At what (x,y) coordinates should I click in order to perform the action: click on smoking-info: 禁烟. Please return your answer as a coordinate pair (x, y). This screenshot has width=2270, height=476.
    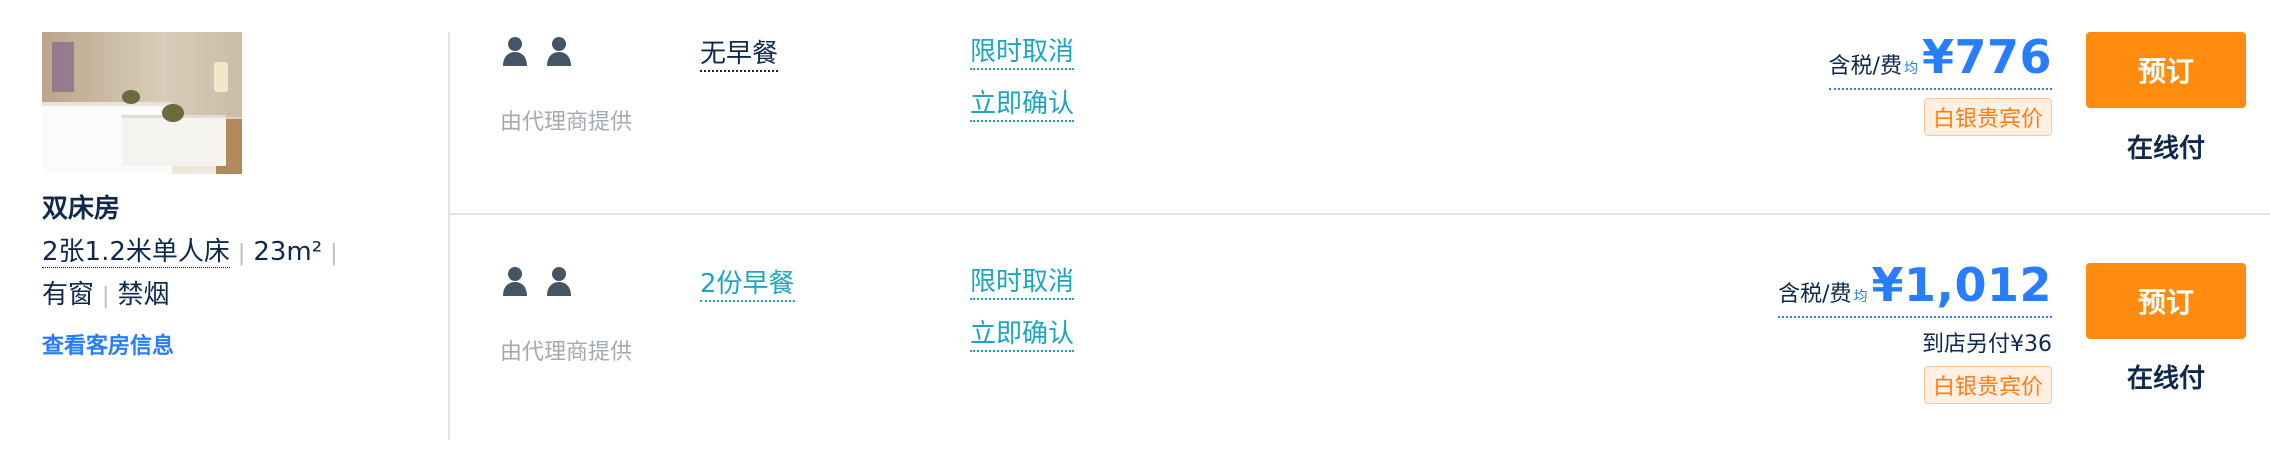
    Looking at the image, I should click on (143, 295).